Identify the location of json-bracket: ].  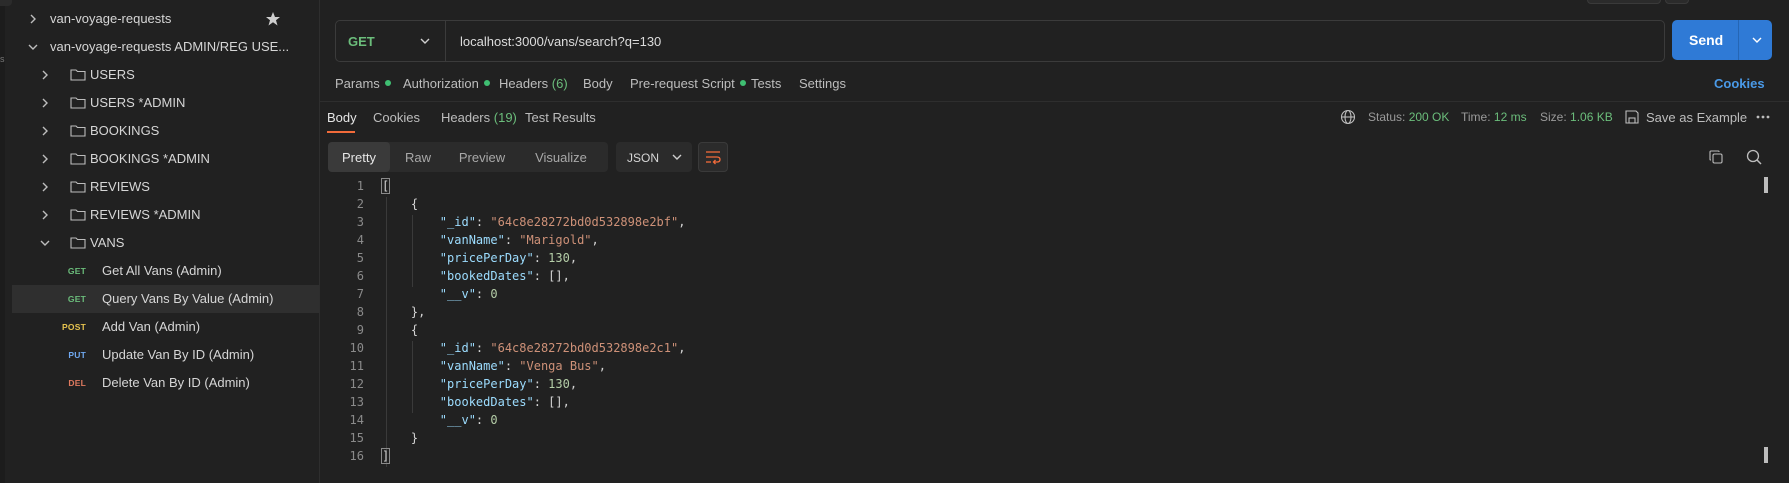
(385, 456).